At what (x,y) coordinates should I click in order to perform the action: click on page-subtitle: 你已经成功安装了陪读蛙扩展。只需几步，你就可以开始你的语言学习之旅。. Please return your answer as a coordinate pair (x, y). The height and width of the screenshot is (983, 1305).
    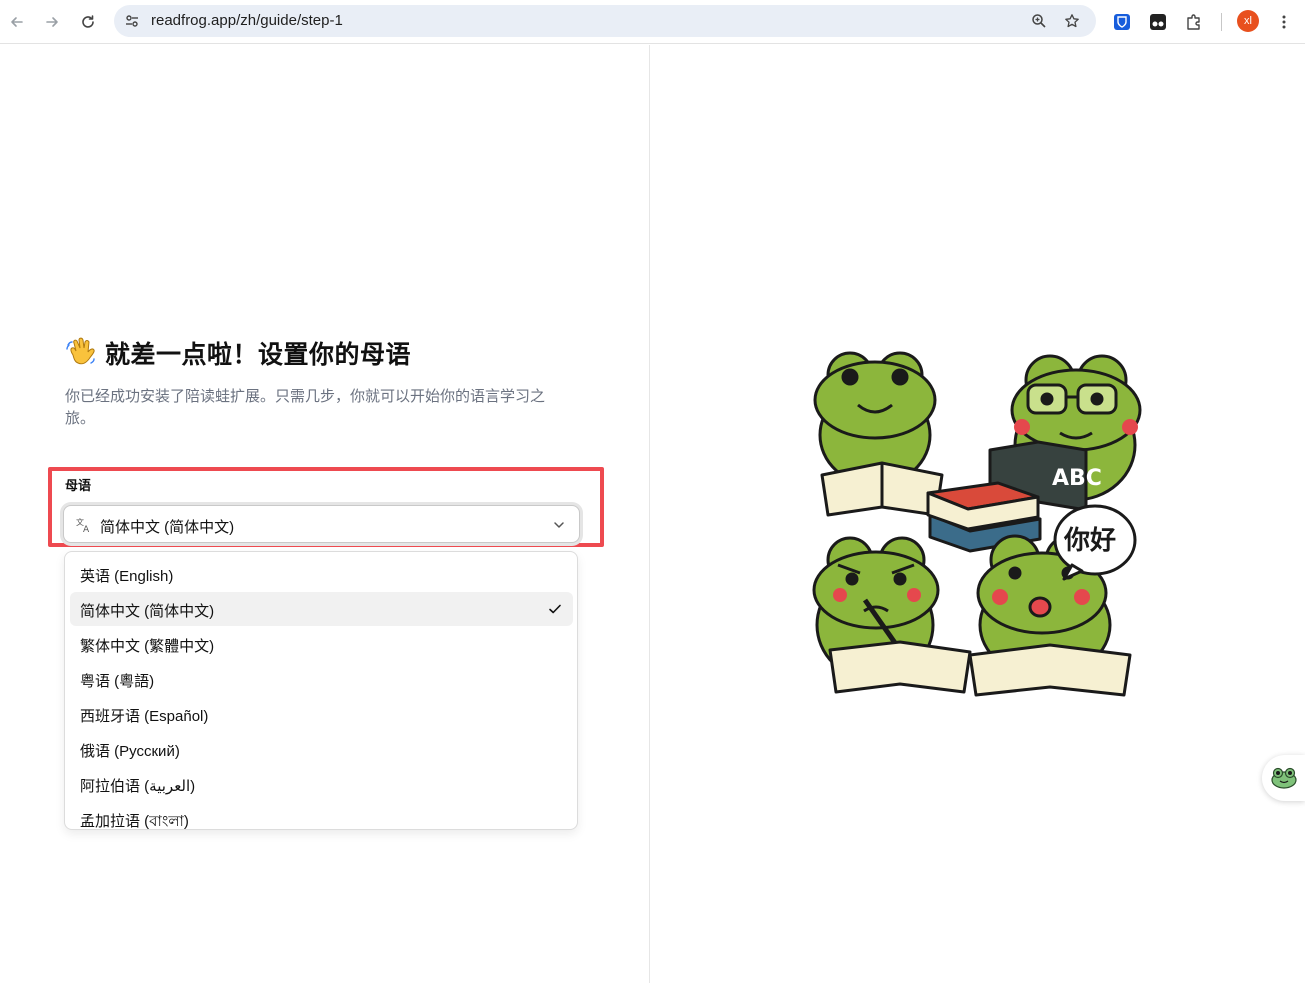
    Looking at the image, I should click on (305, 407).